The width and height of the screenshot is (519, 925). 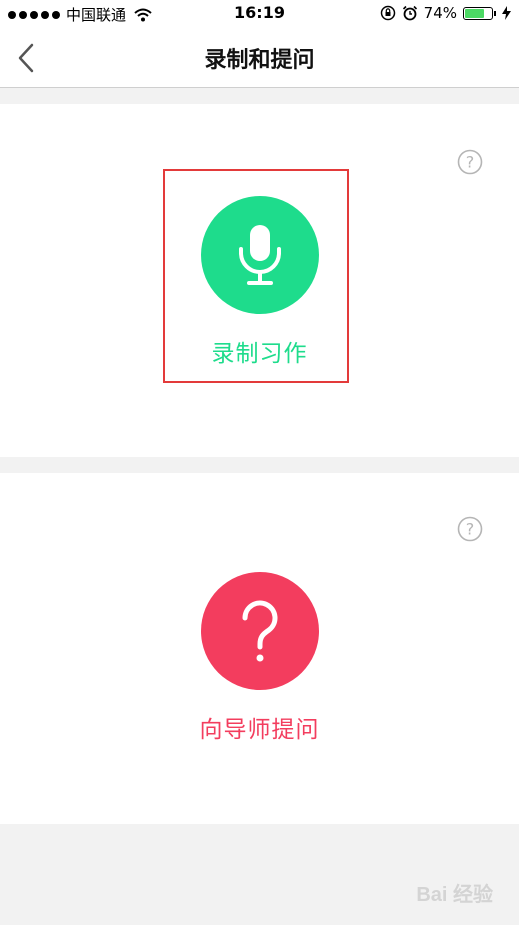 I want to click on navigation-bar: 录制和提问, so click(x=259, y=58).